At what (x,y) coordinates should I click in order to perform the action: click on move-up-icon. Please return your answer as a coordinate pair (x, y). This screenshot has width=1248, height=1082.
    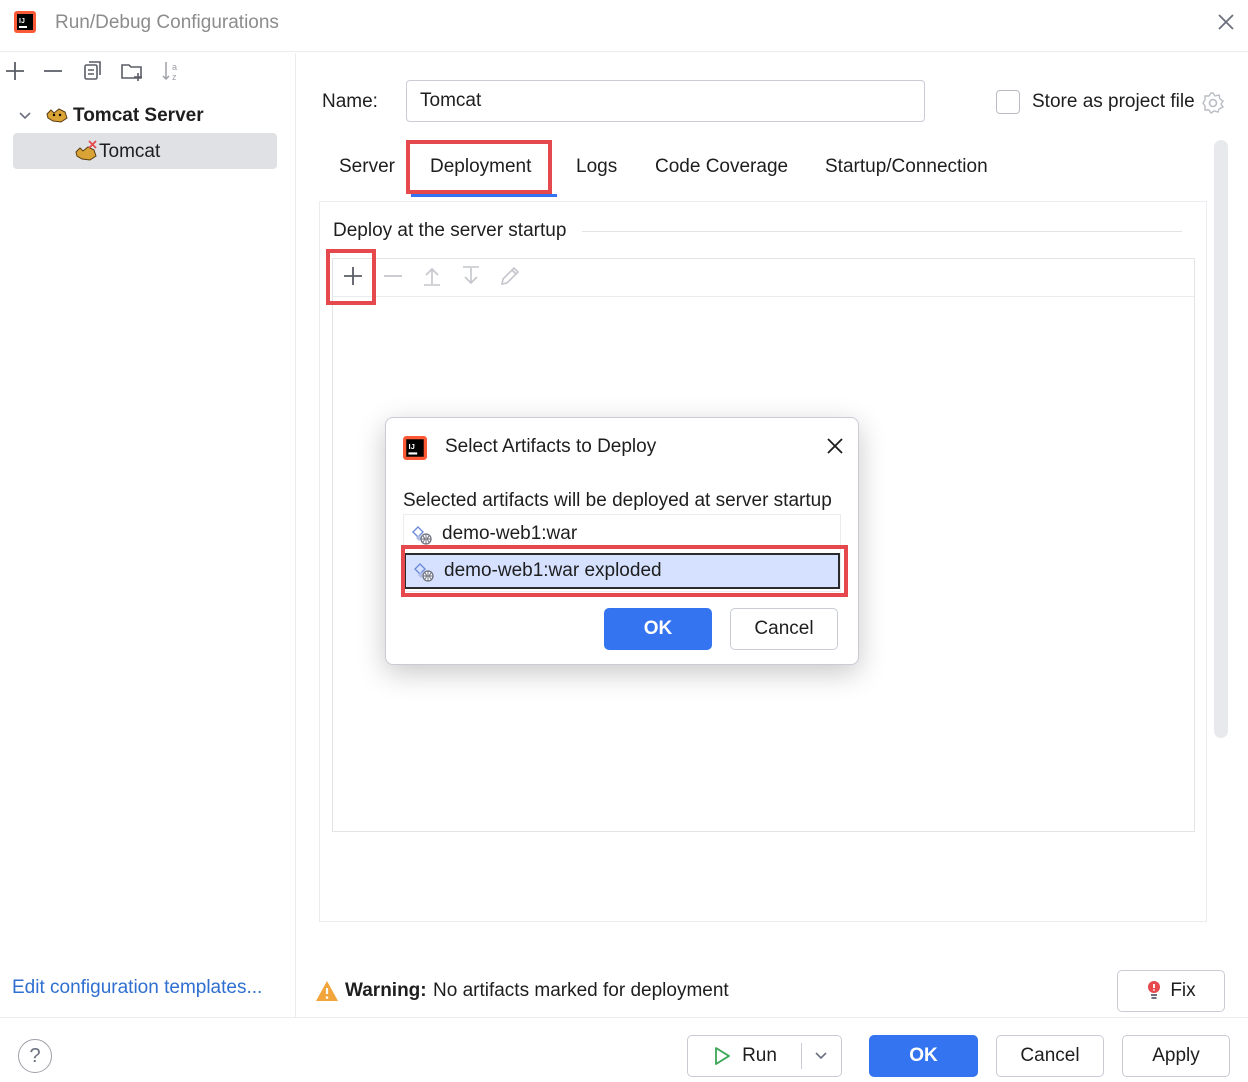
    Looking at the image, I should click on (432, 276).